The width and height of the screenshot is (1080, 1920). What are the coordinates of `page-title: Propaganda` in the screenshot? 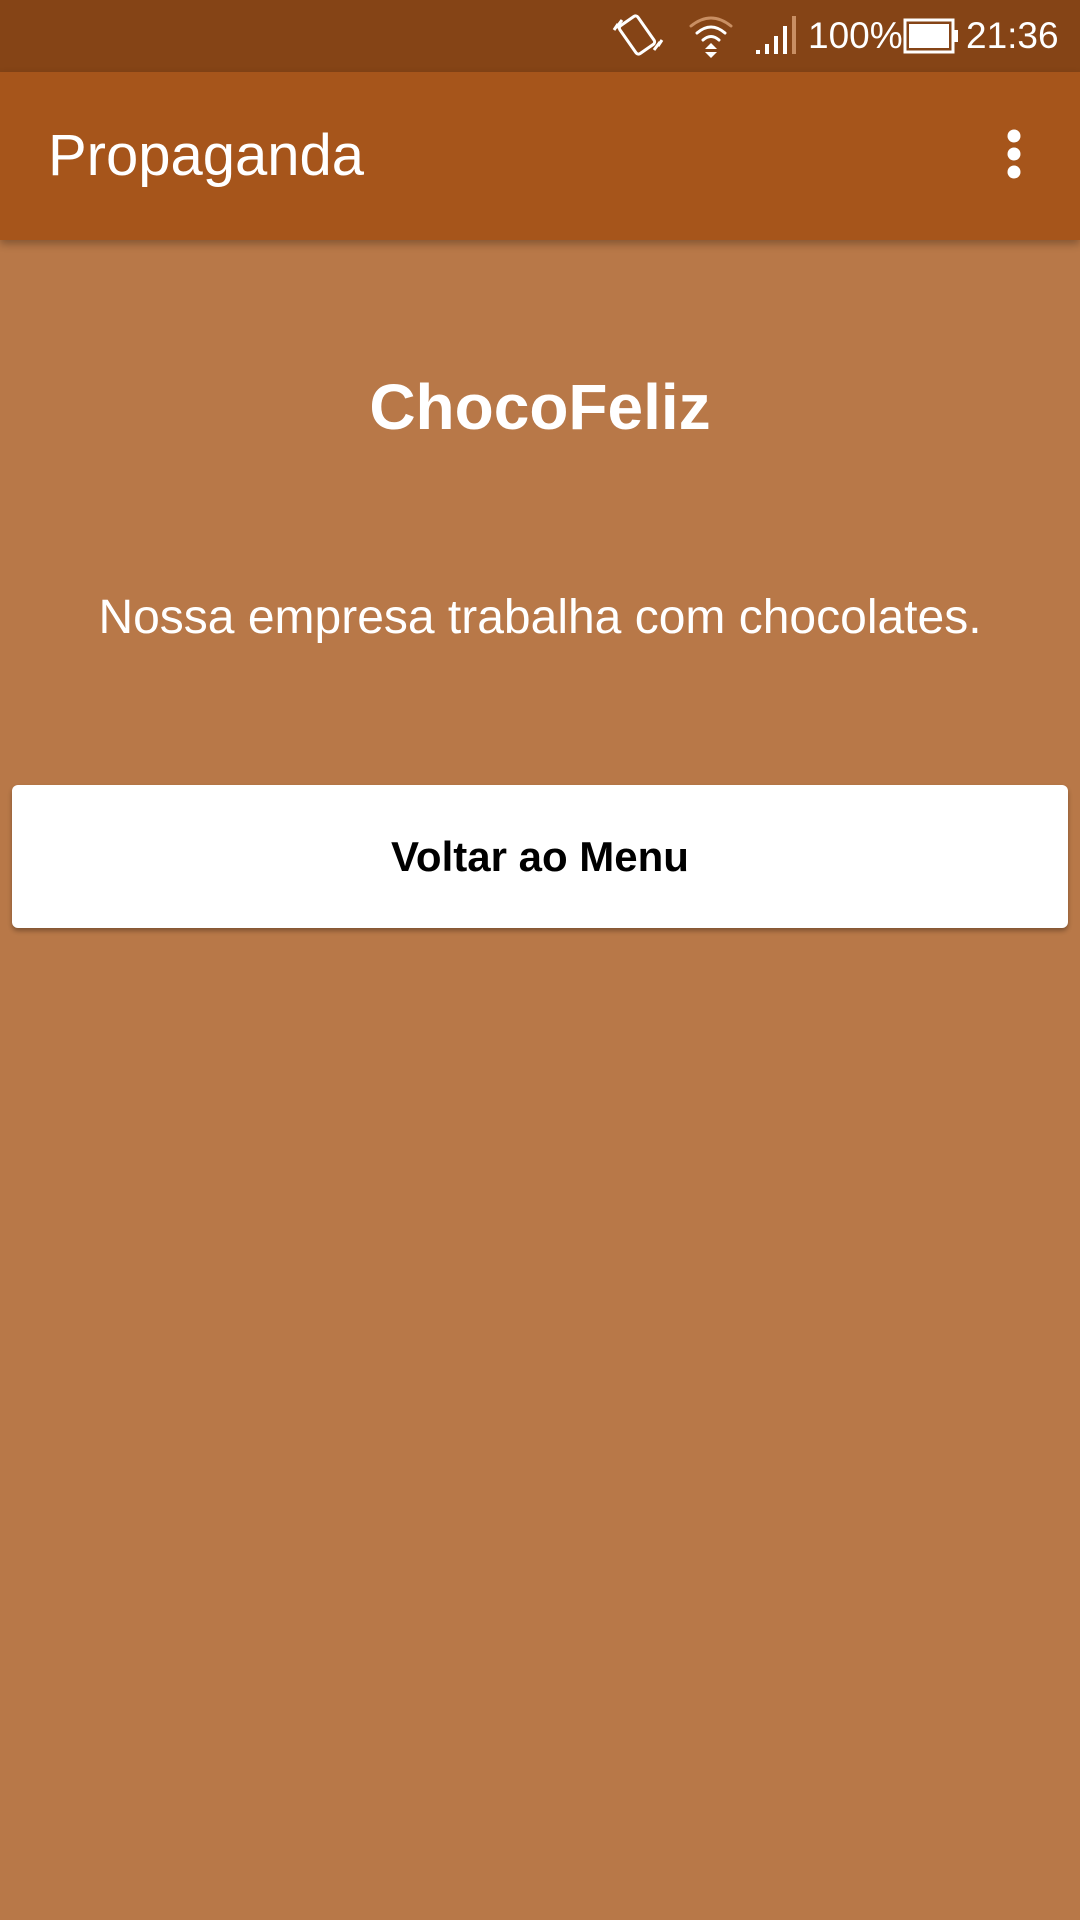 It's located at (206, 155).